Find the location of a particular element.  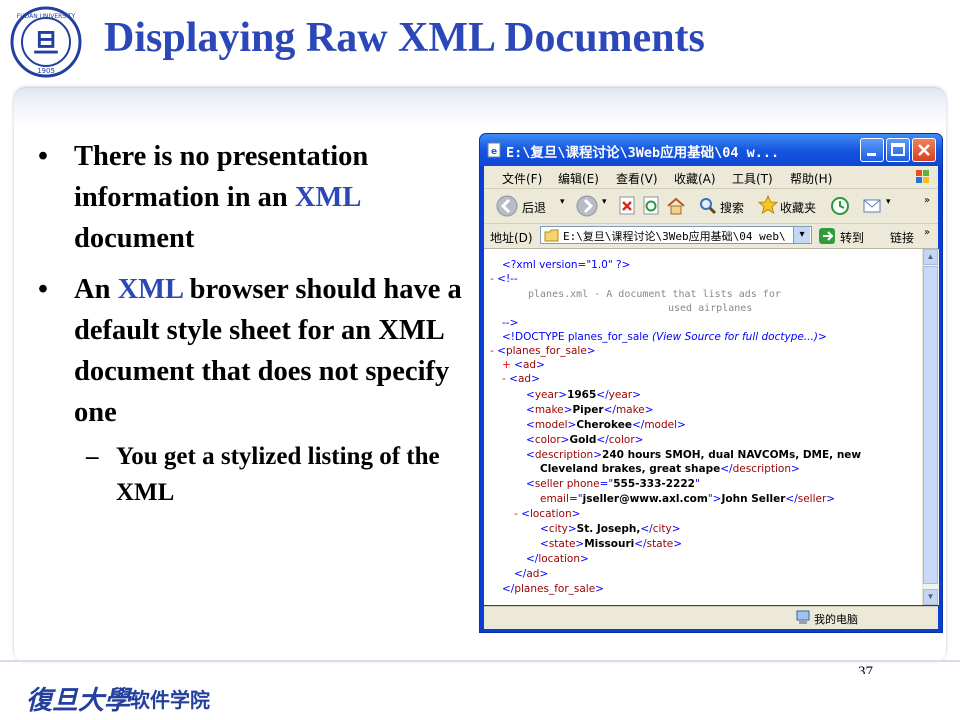

menu-item-file: 文件(F) is located at coordinates (522, 178).